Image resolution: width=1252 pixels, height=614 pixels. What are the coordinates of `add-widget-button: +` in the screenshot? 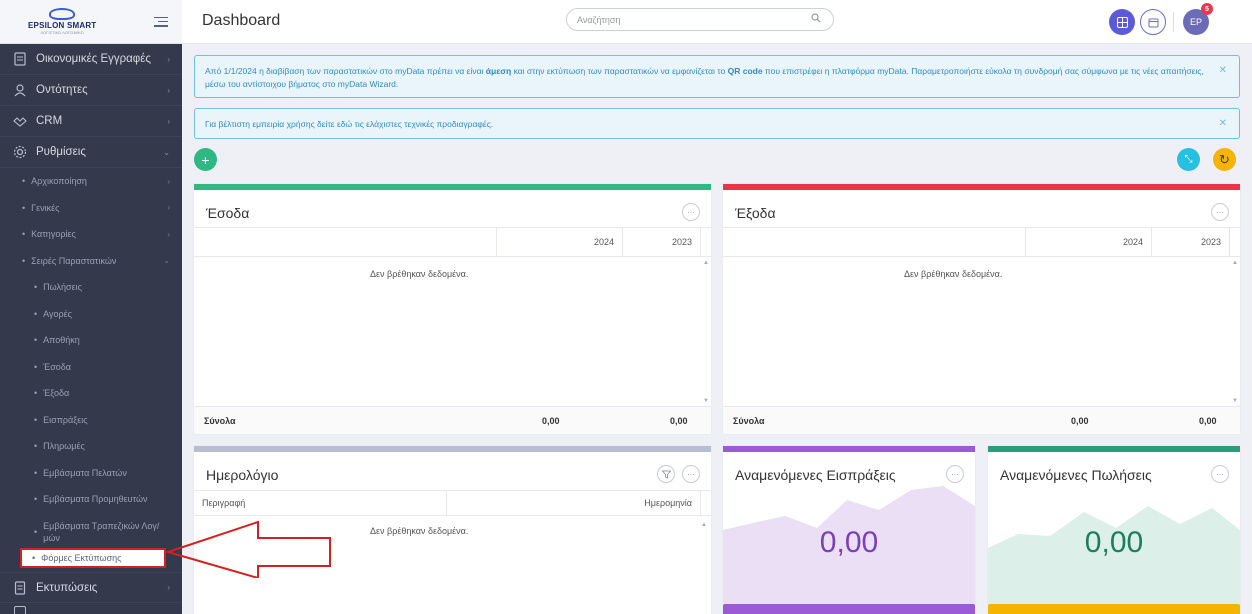 It's located at (205, 159).